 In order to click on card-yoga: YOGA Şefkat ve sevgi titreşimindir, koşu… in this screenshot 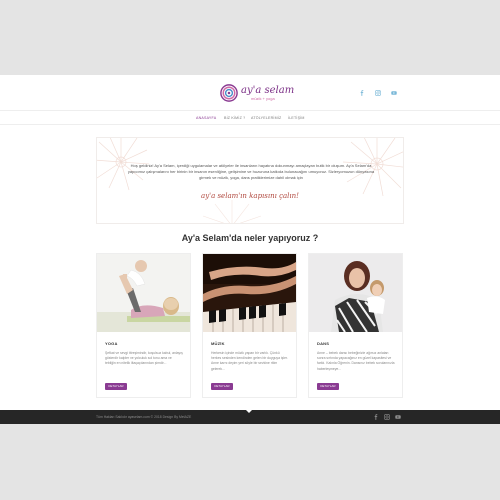, I will do `click(143, 325)`.